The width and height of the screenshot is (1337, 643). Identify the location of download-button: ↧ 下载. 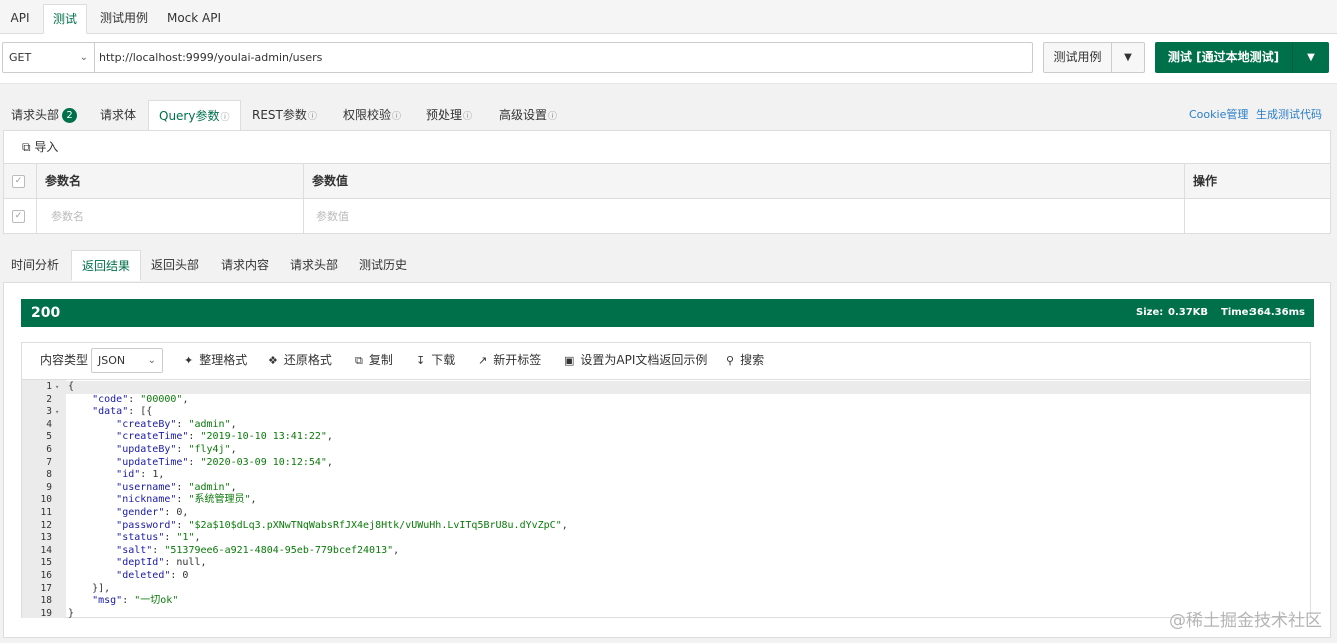
(435, 360).